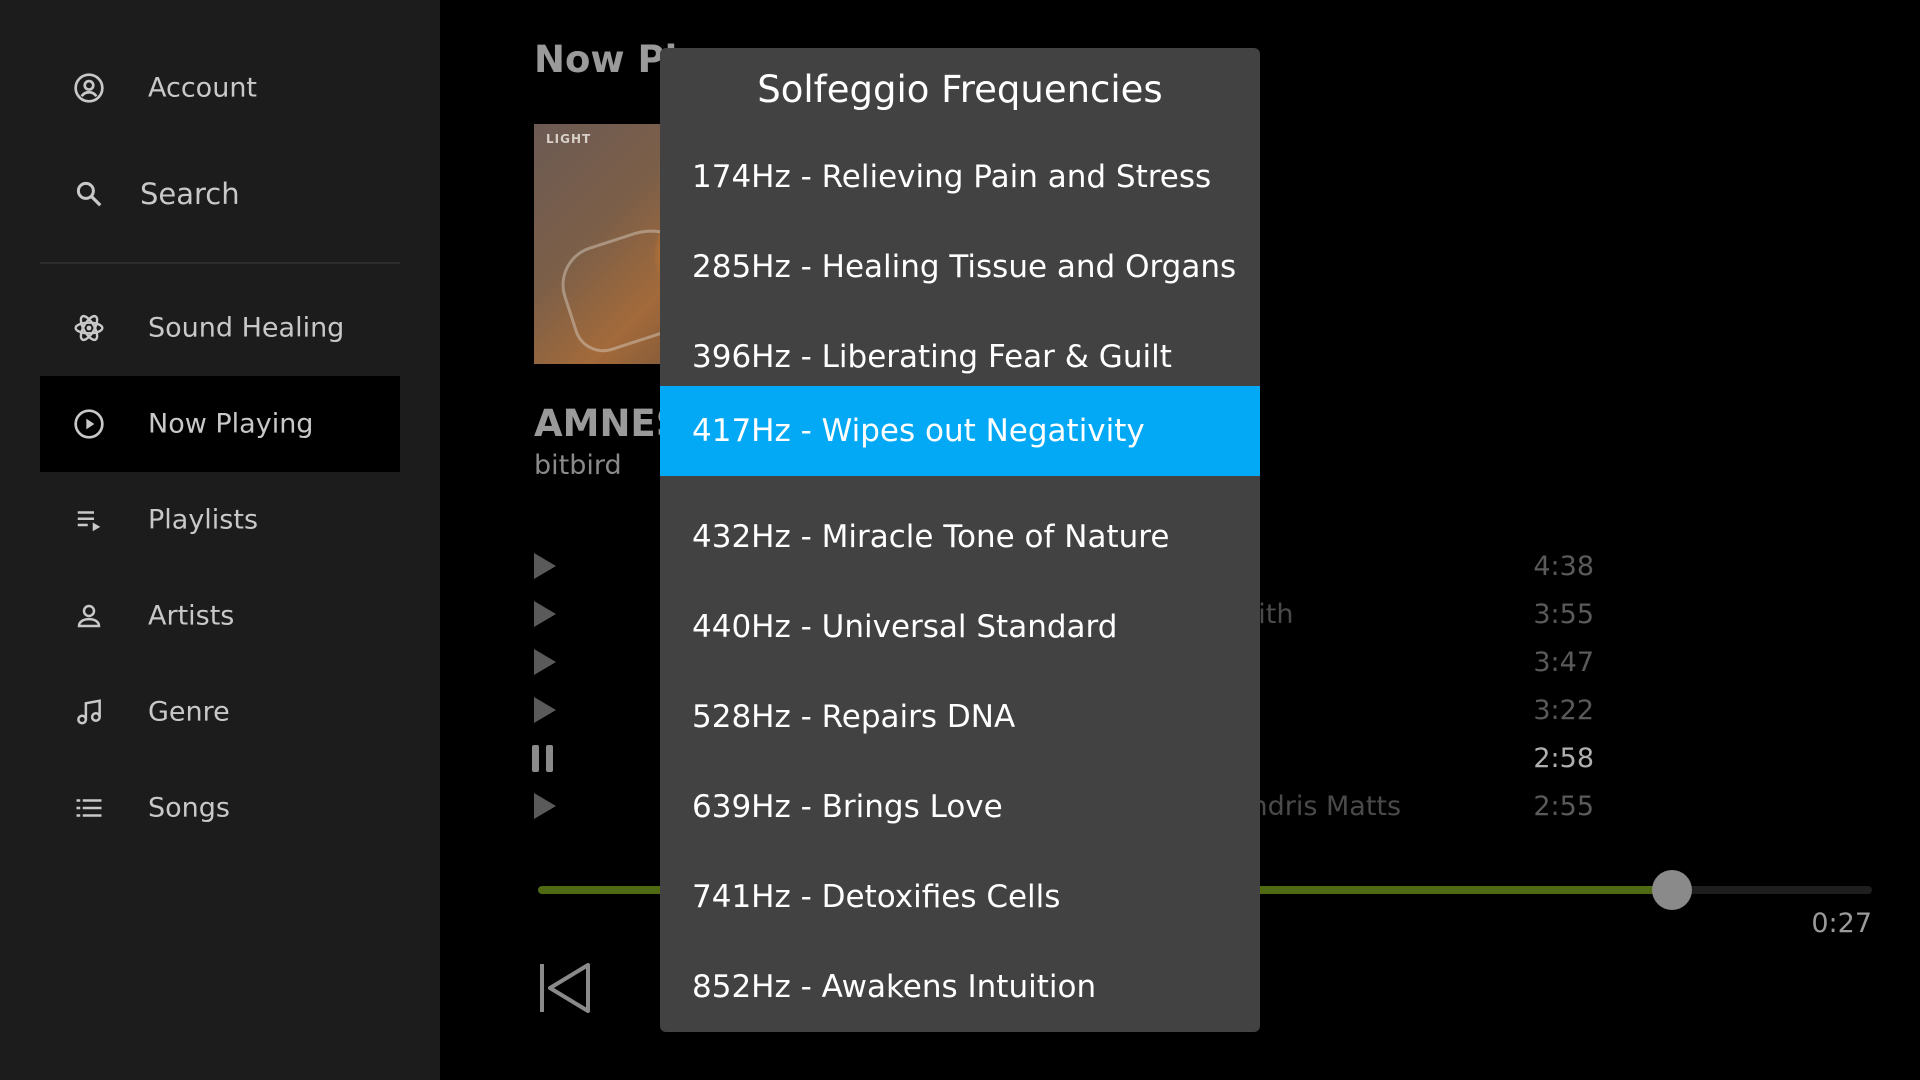 This screenshot has width=1920, height=1080. Describe the element at coordinates (1563, 758) in the screenshot. I see `track-row-duration: 2:58` at that location.